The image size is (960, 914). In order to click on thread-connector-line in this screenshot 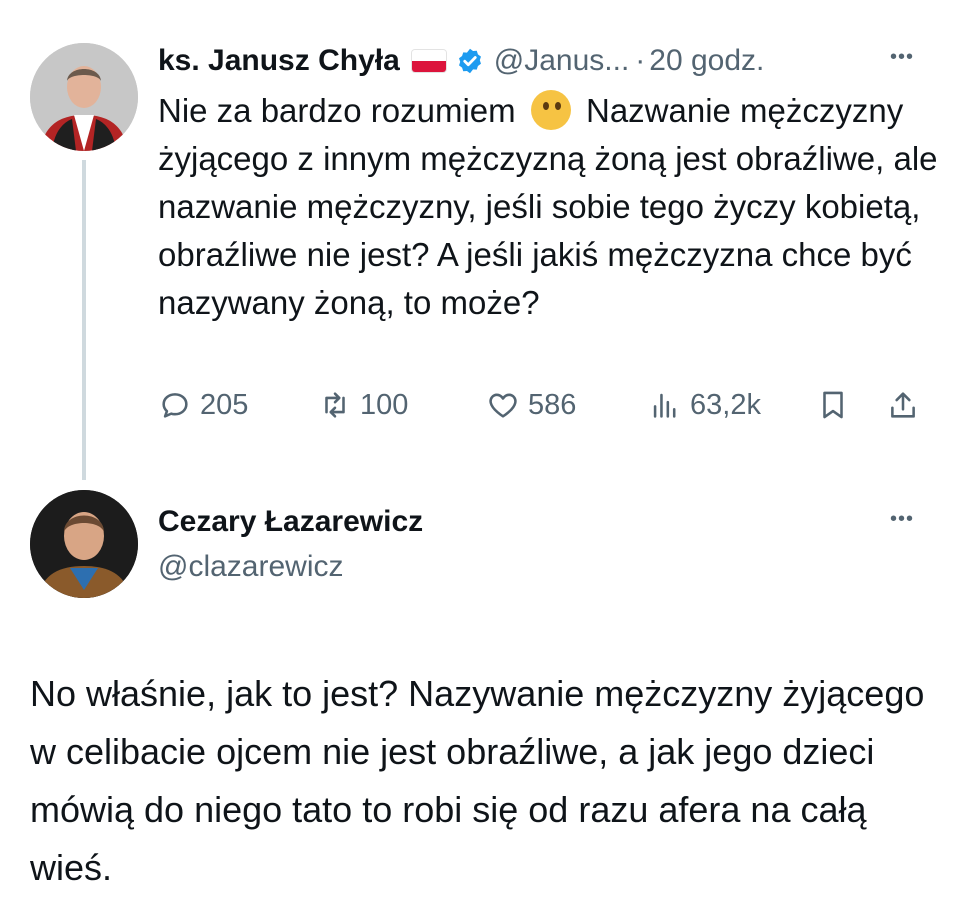, I will do `click(84, 320)`.